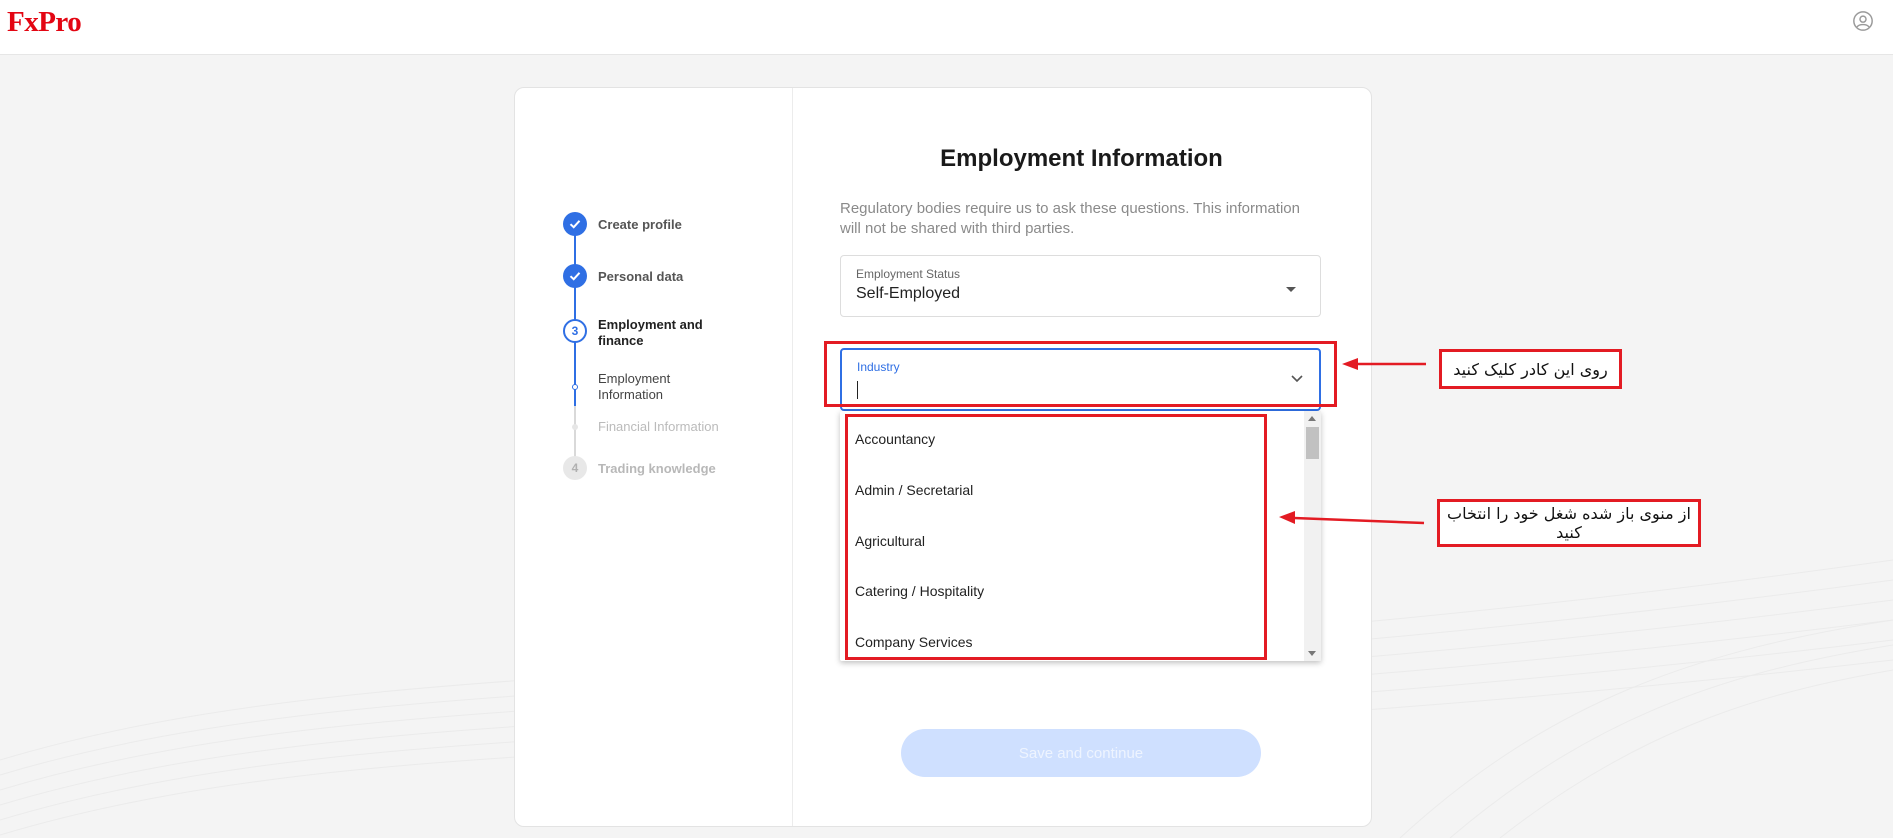 This screenshot has height=838, width=1893. Describe the element at coordinates (1863, 21) in the screenshot. I see `user-circle-icon` at that location.